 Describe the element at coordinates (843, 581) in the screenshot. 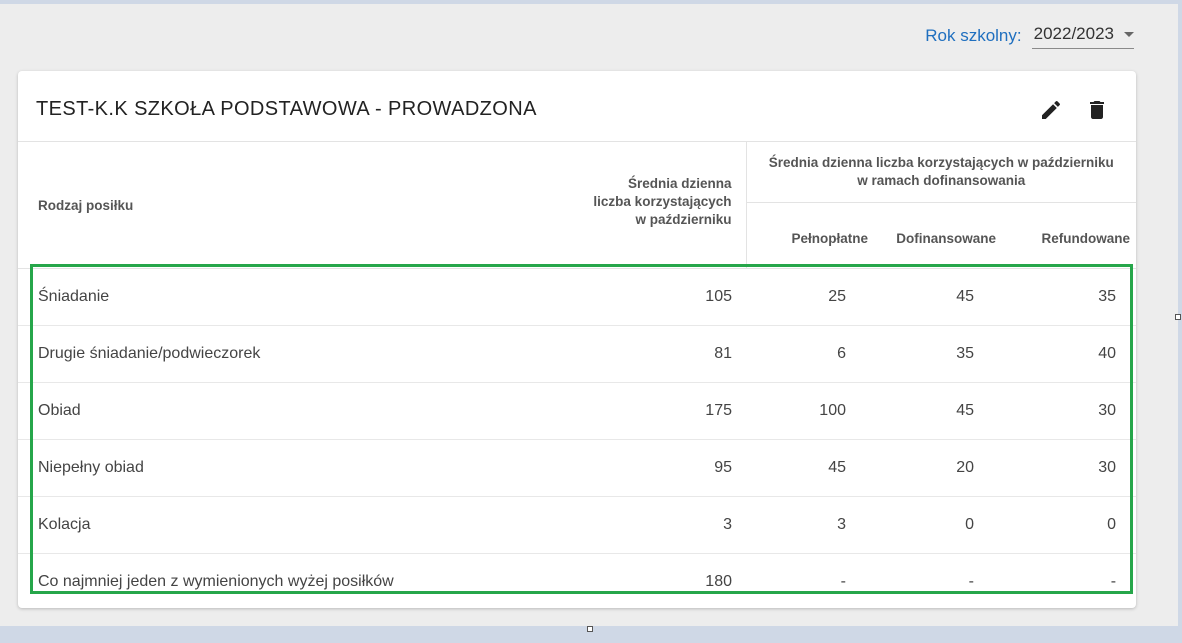

I see `full-paid-value: -` at that location.